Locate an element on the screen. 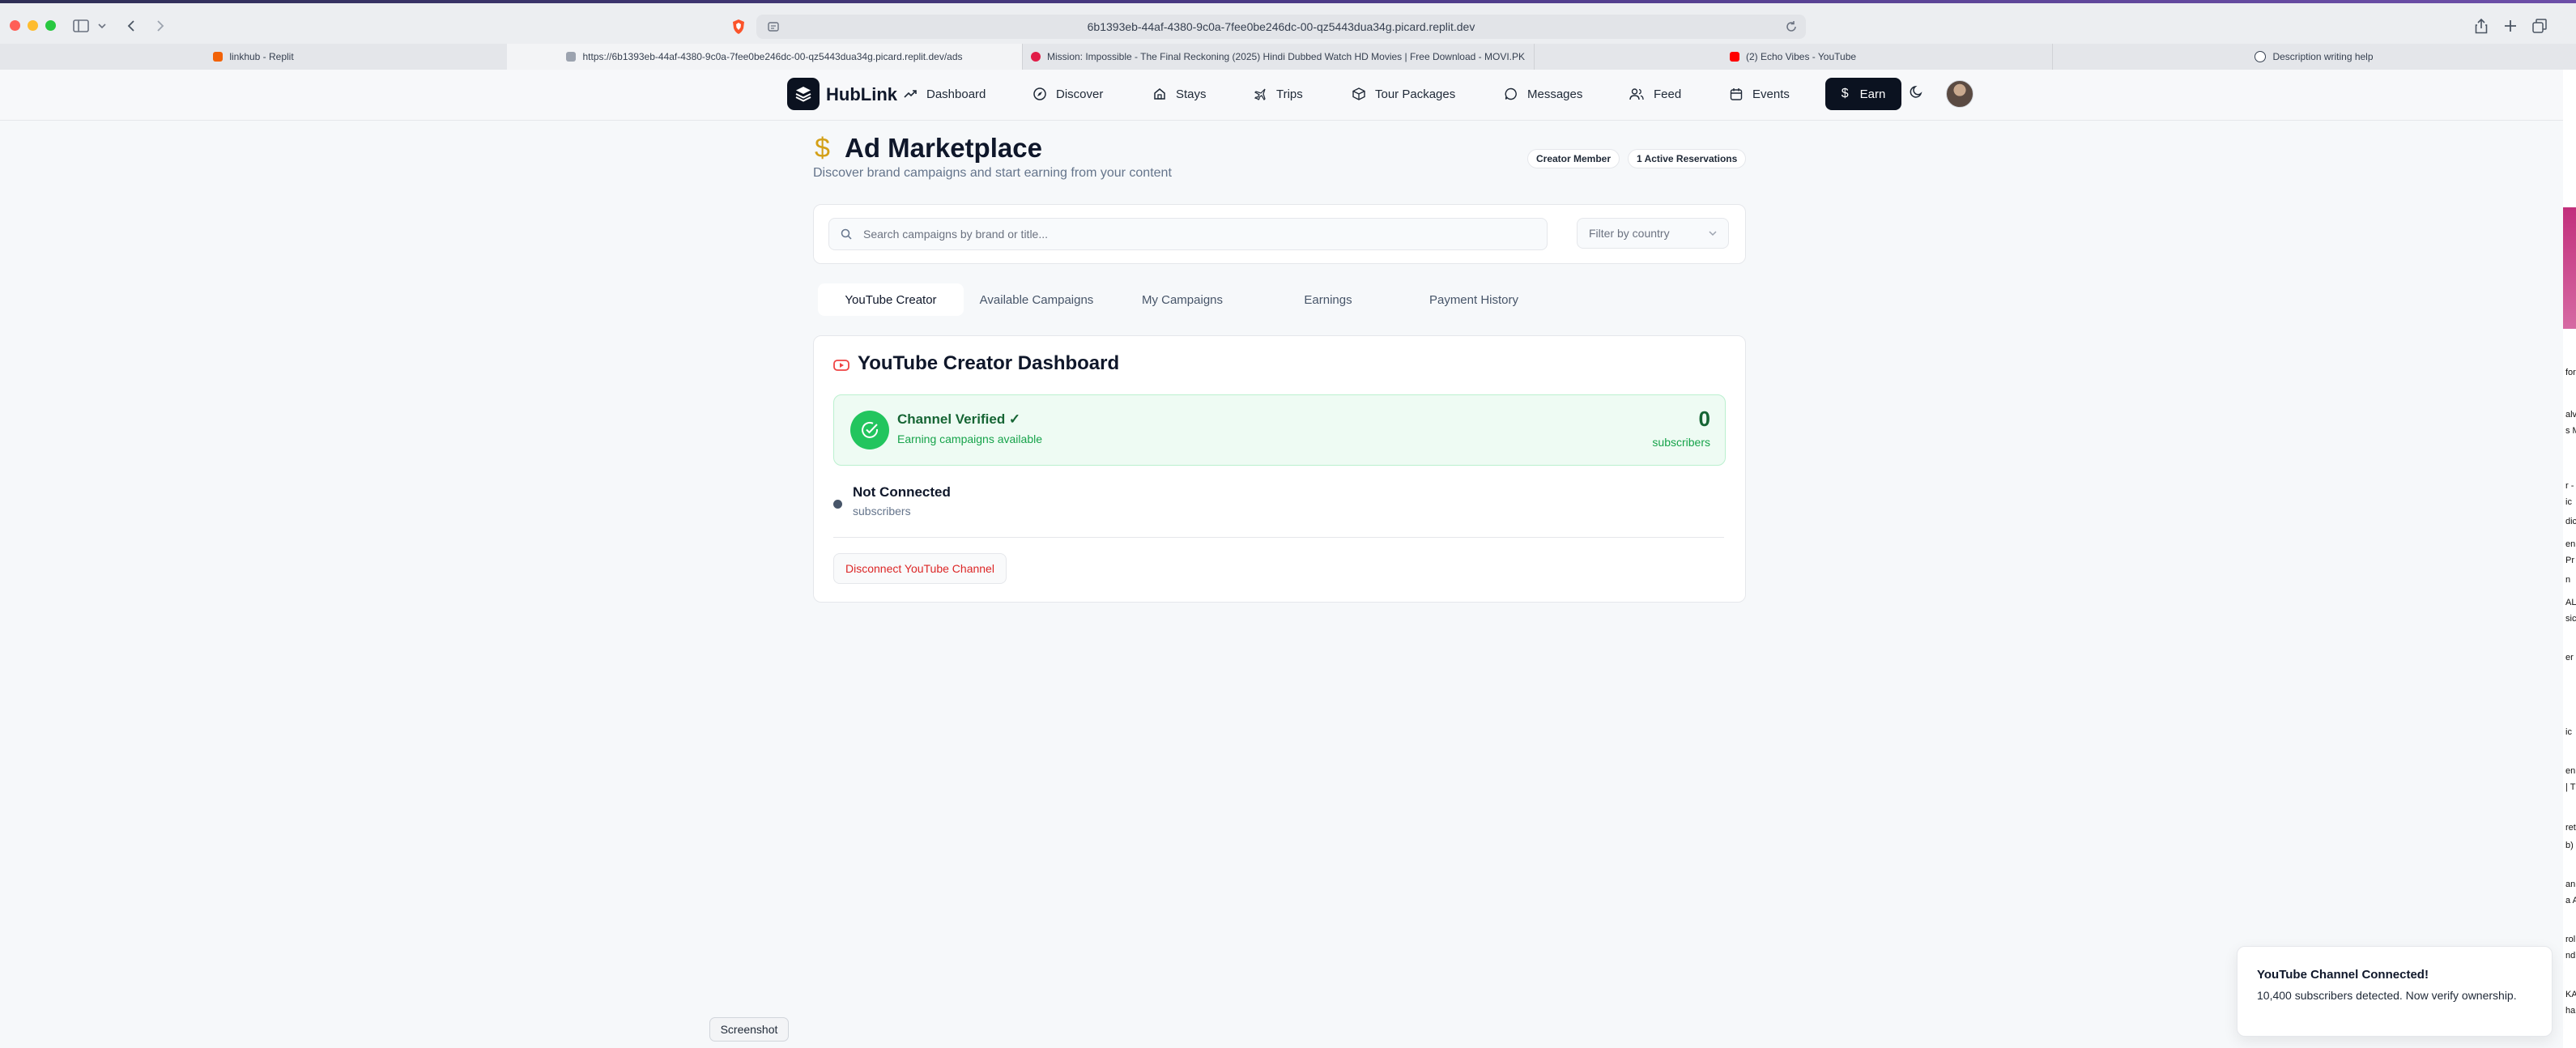 Image resolution: width=2576 pixels, height=1048 pixels. adjacent-text: alv is located at coordinates (2570, 415).